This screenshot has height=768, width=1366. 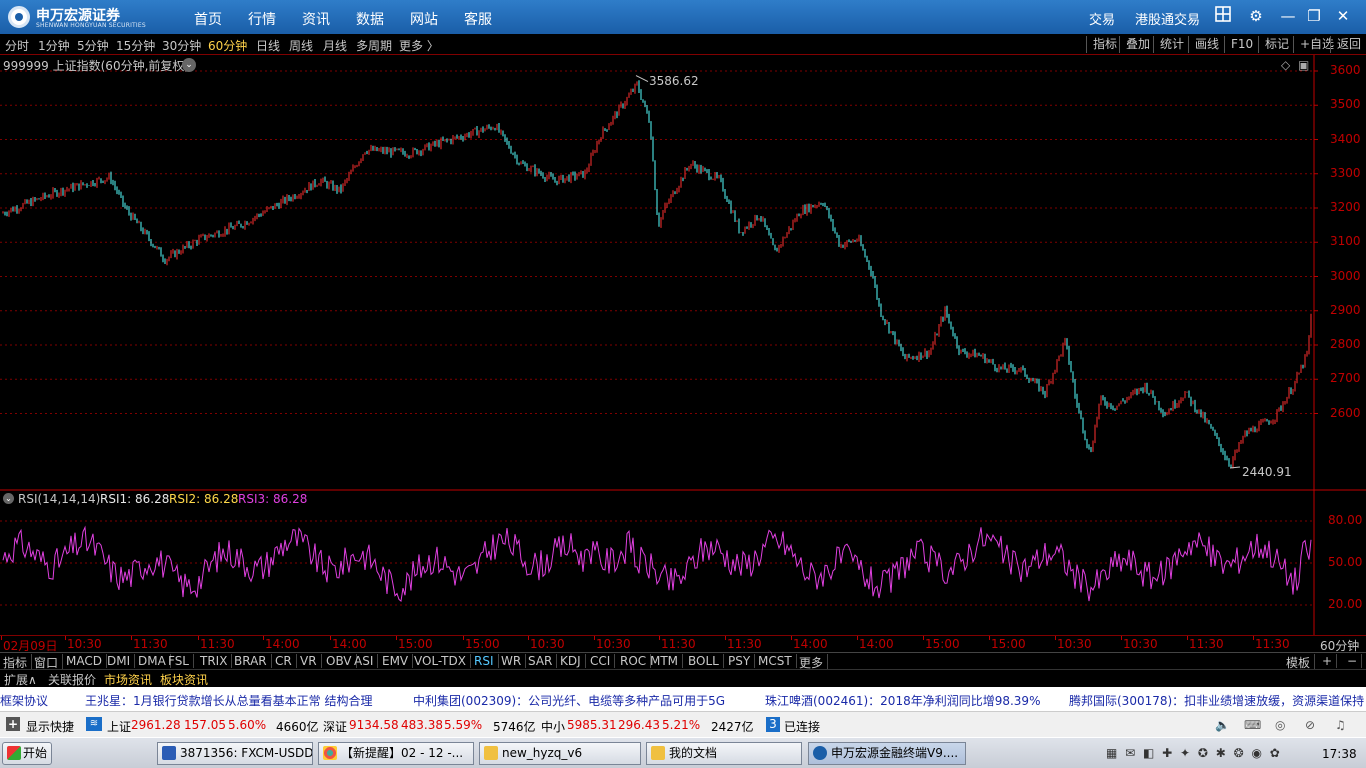 I want to click on indicator-tab-psy: PSY, so click(x=742, y=661).